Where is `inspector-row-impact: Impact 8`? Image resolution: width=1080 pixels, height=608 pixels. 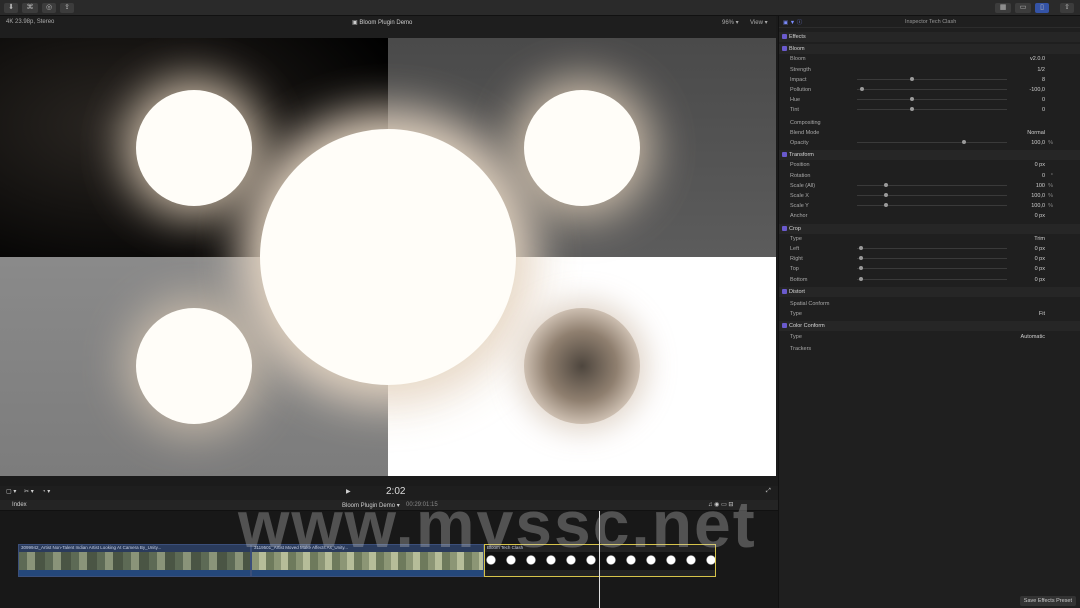 inspector-row-impact: Impact 8 is located at coordinates (929, 80).